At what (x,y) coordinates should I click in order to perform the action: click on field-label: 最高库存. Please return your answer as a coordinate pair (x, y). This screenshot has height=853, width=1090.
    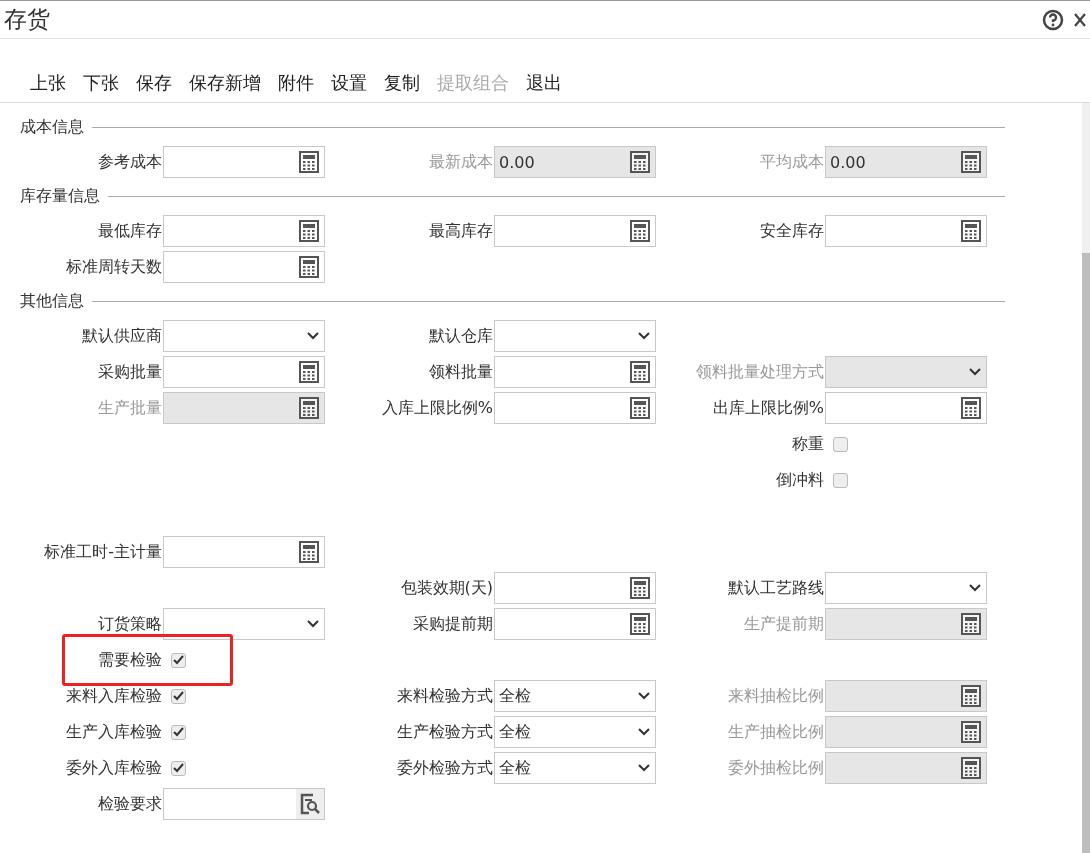
    Looking at the image, I should click on (461, 231).